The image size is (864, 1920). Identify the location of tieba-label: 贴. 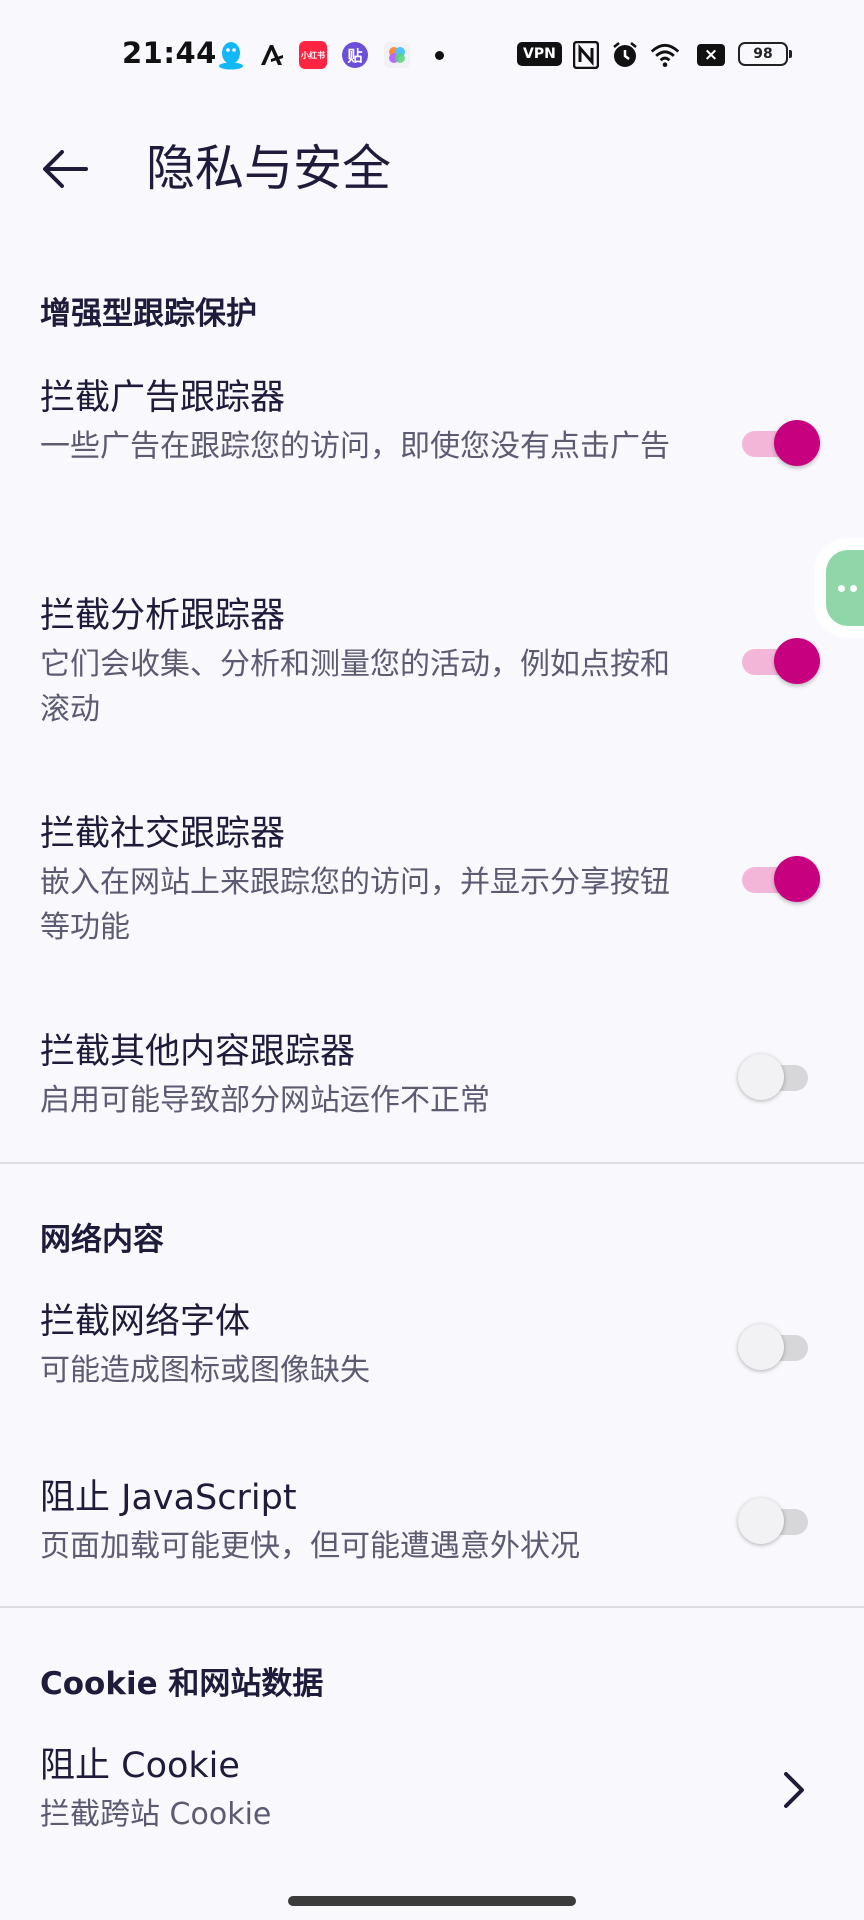
(355, 55).